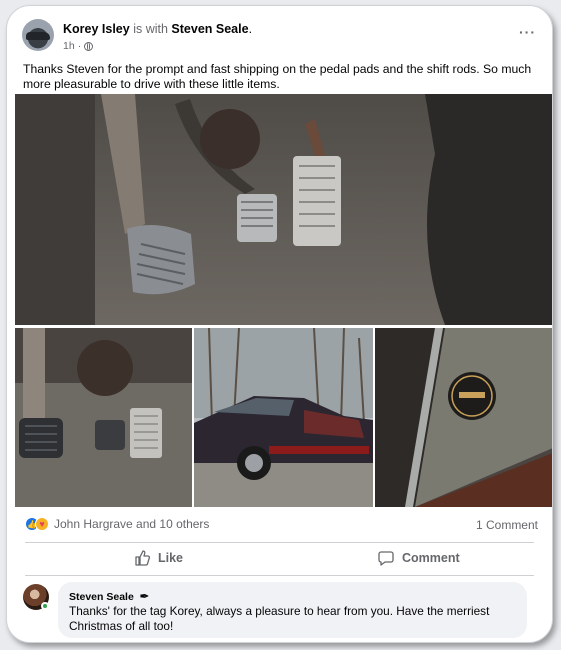 The height and width of the screenshot is (650, 561). I want to click on post-meta: 1h ·, so click(78, 46).